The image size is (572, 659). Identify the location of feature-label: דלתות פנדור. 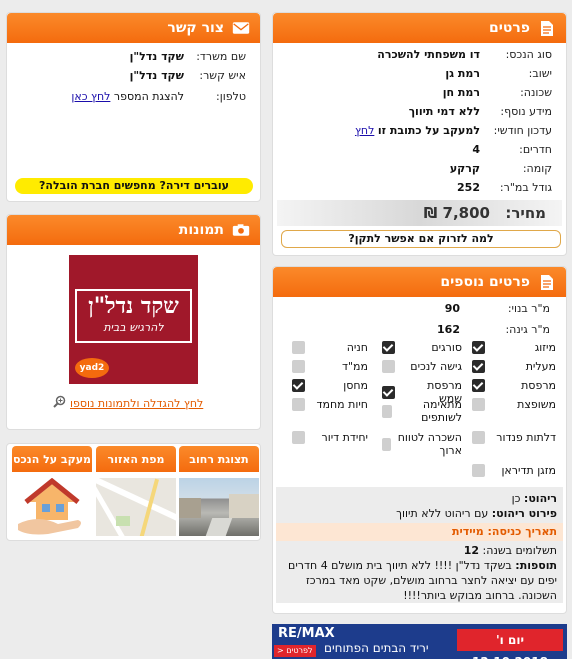
(526, 437).